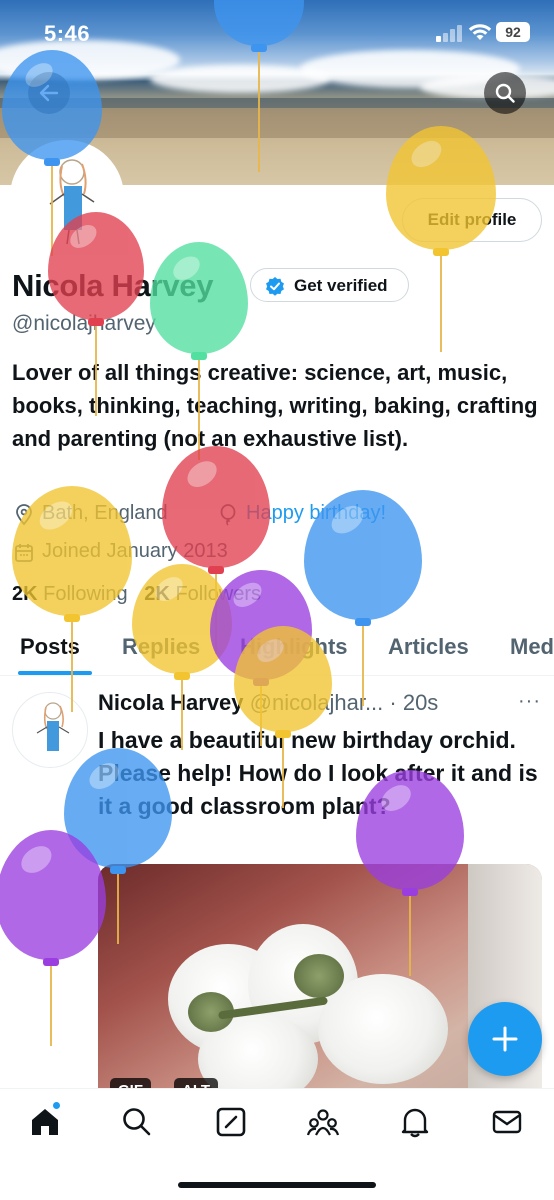  I want to click on following-label: Following, so click(85, 594).